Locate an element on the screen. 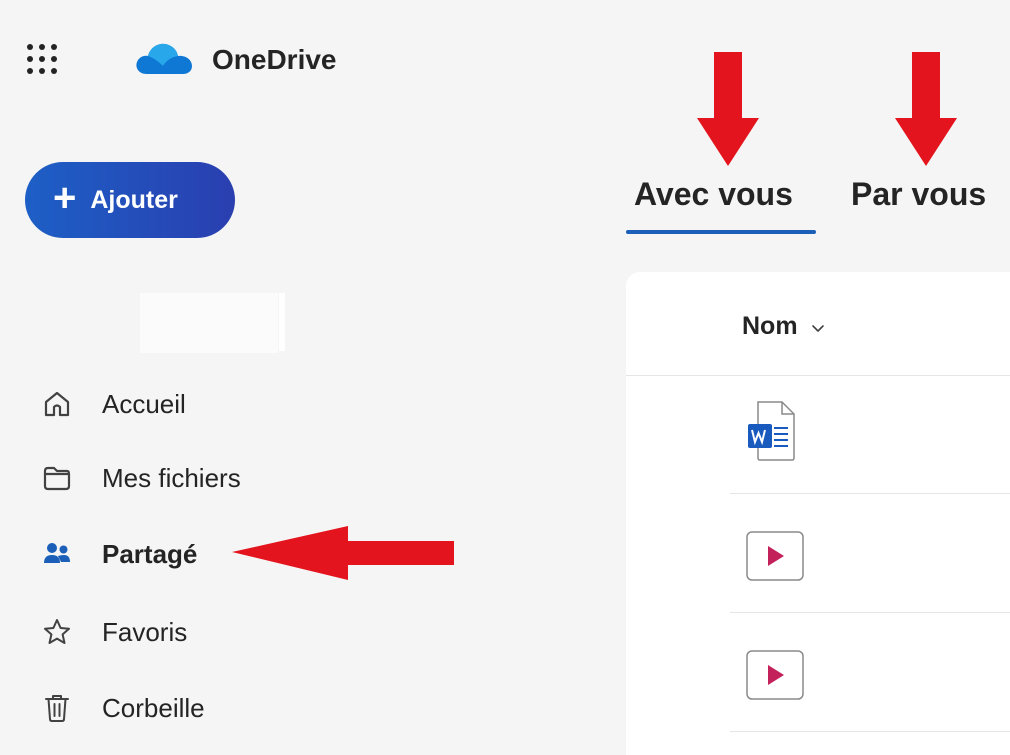 The image size is (1010, 755). nav-item-home: Accueil is located at coordinates (114, 404).